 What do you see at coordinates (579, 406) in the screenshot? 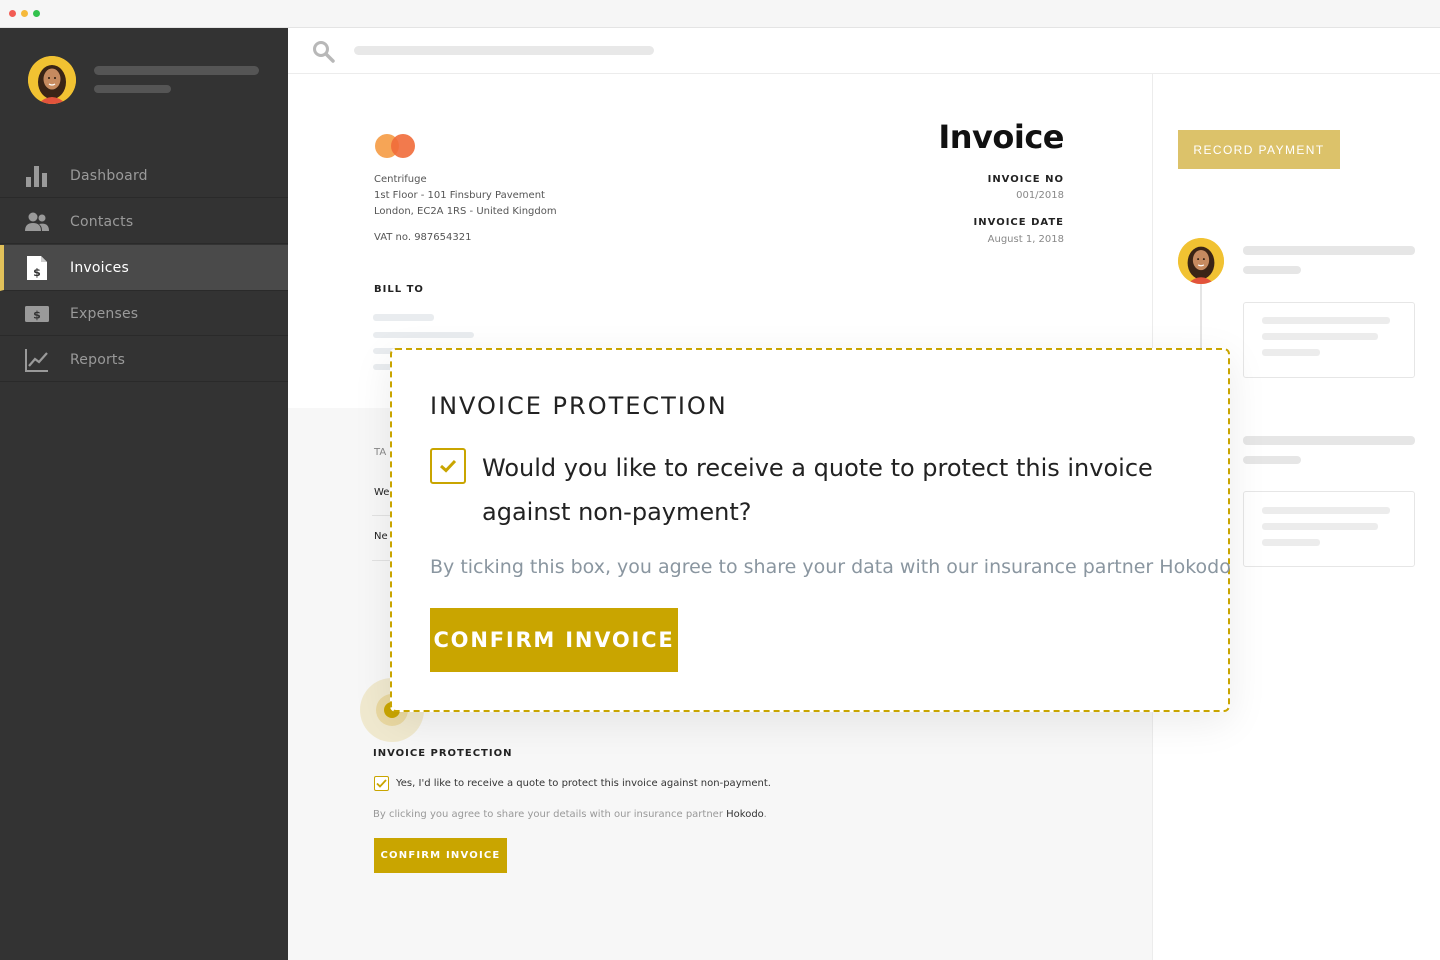
I see `callout-heading: INVOICE PROTECTION` at bounding box center [579, 406].